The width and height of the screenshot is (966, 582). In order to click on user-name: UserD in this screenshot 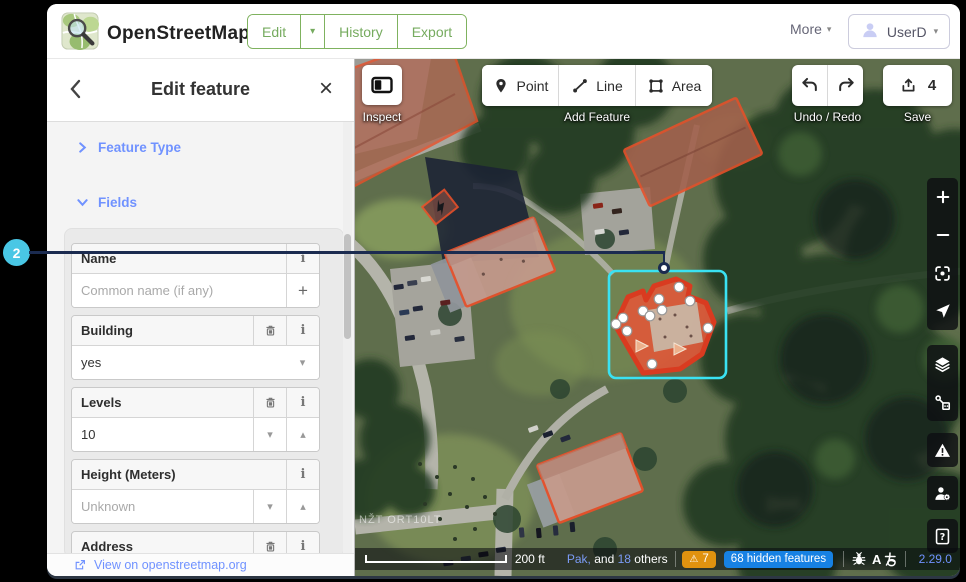, I will do `click(906, 31)`.